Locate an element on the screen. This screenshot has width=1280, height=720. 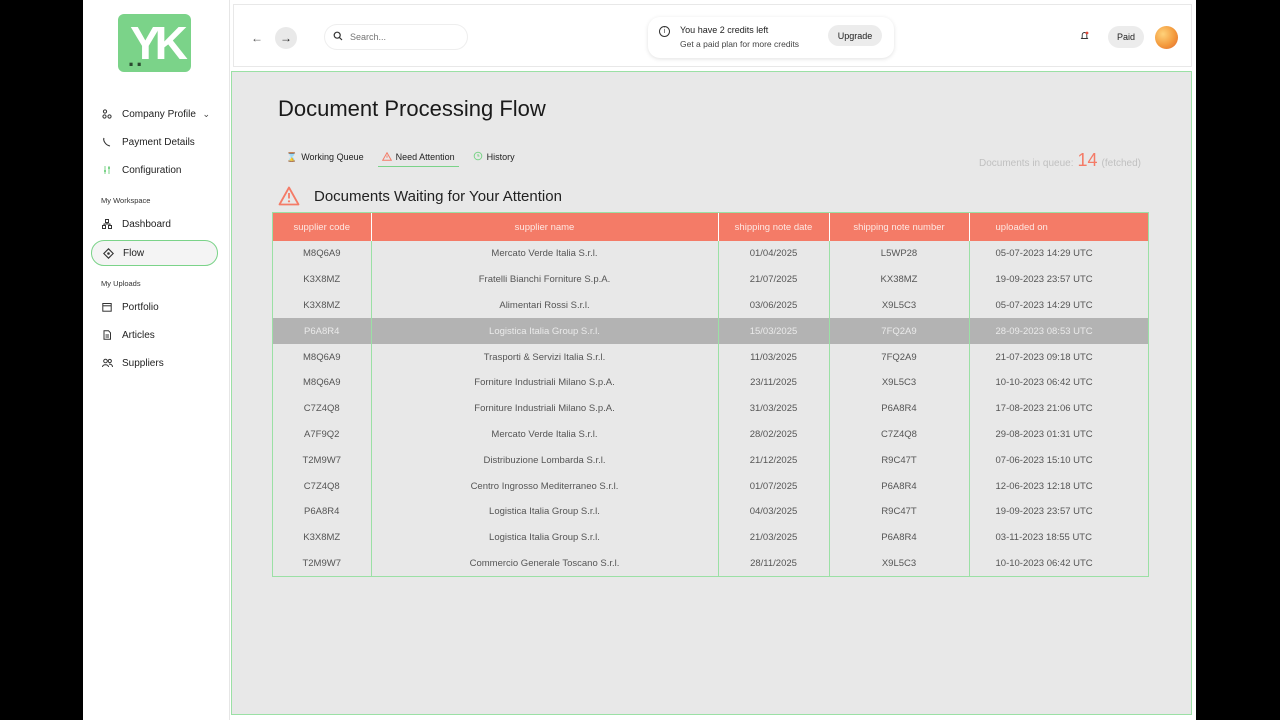
tab-working-queue: ⌛ Working Queue is located at coordinates (325, 157).